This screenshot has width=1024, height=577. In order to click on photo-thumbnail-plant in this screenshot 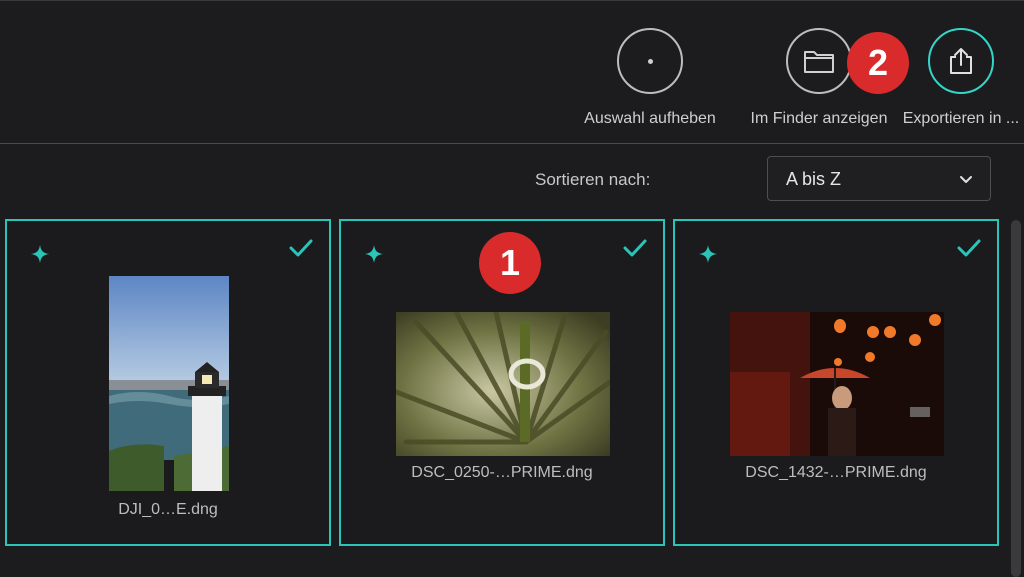, I will do `click(503, 384)`.